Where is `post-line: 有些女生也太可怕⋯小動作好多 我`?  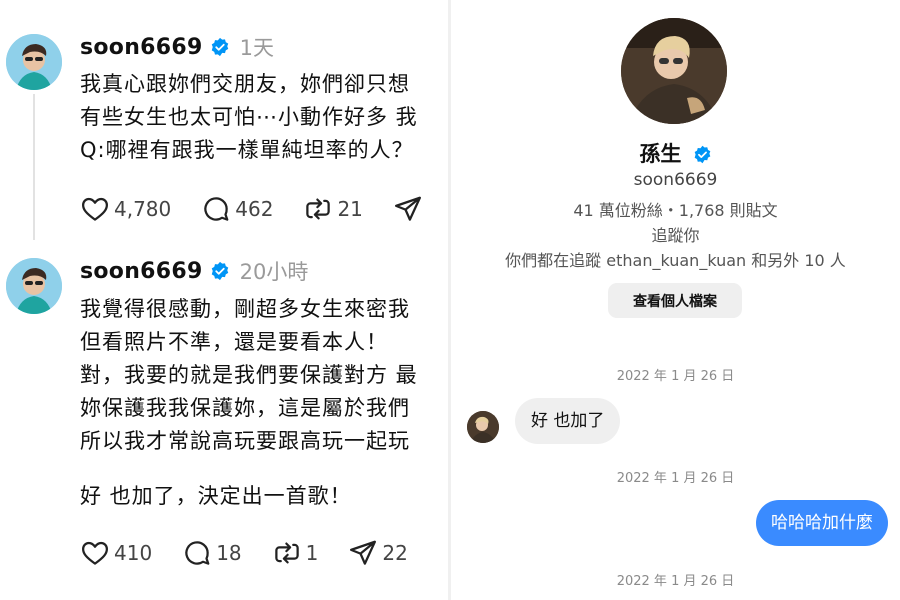
post-line: 有些女生也太可怕⋯小動作好多 我 is located at coordinates (249, 117).